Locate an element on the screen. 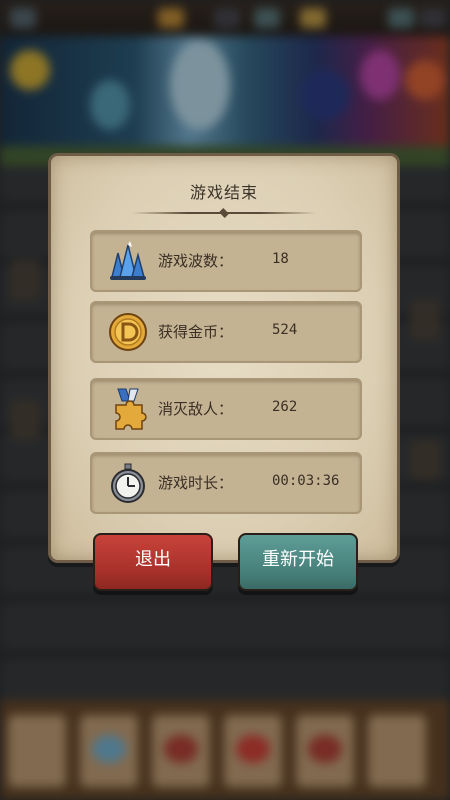 The height and width of the screenshot is (800, 450). stat-value-duration: 00:03:36 is located at coordinates (306, 481).